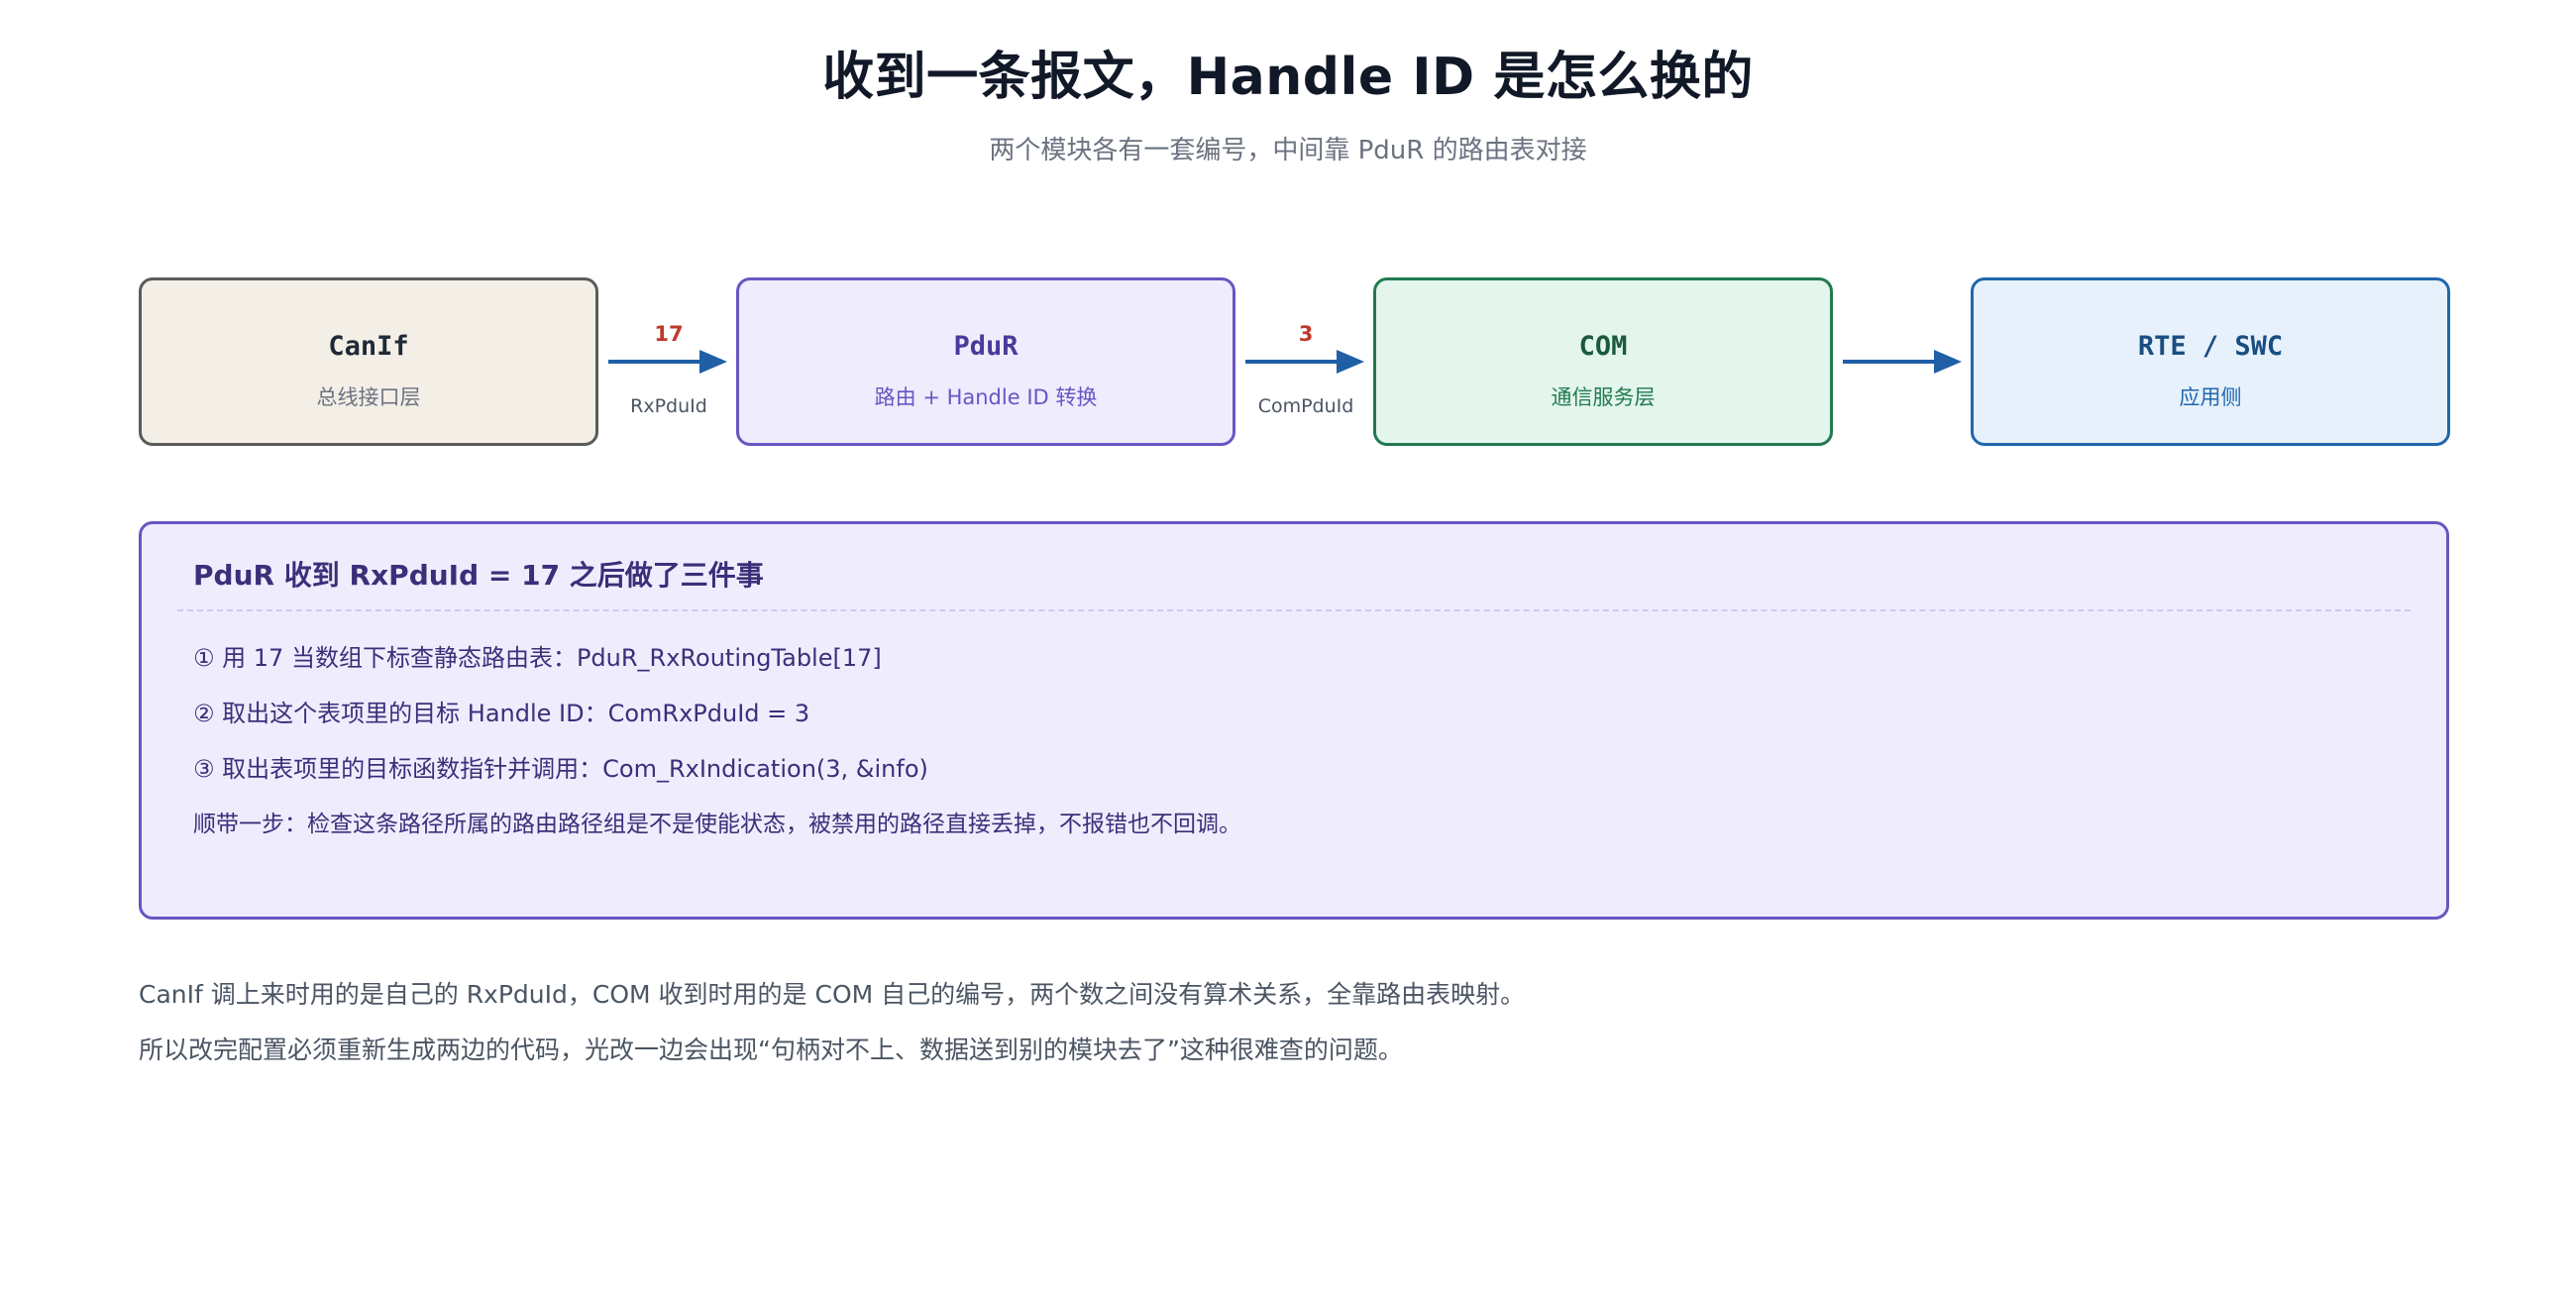 The image size is (2576, 1308). Describe the element at coordinates (986, 346) in the screenshot. I see `node-pdur-title: PduR` at that location.